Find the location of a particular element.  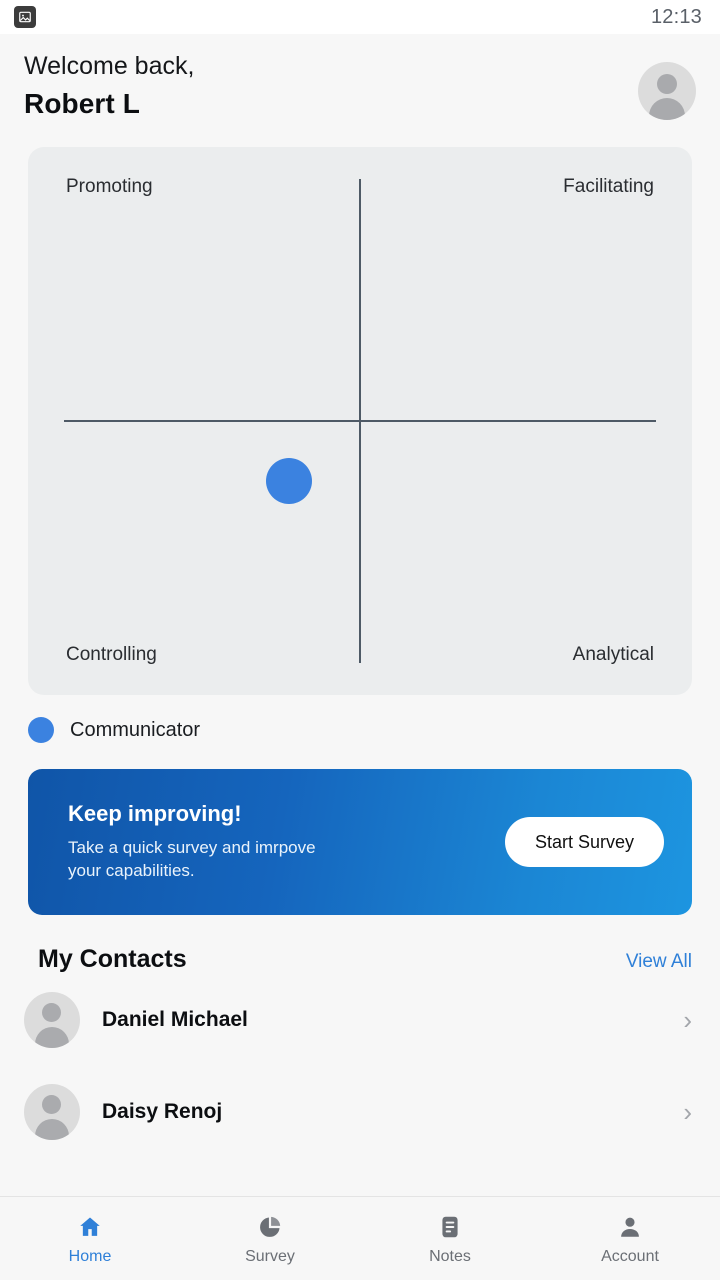

welcome-text: Welcome back, is located at coordinates (109, 66).